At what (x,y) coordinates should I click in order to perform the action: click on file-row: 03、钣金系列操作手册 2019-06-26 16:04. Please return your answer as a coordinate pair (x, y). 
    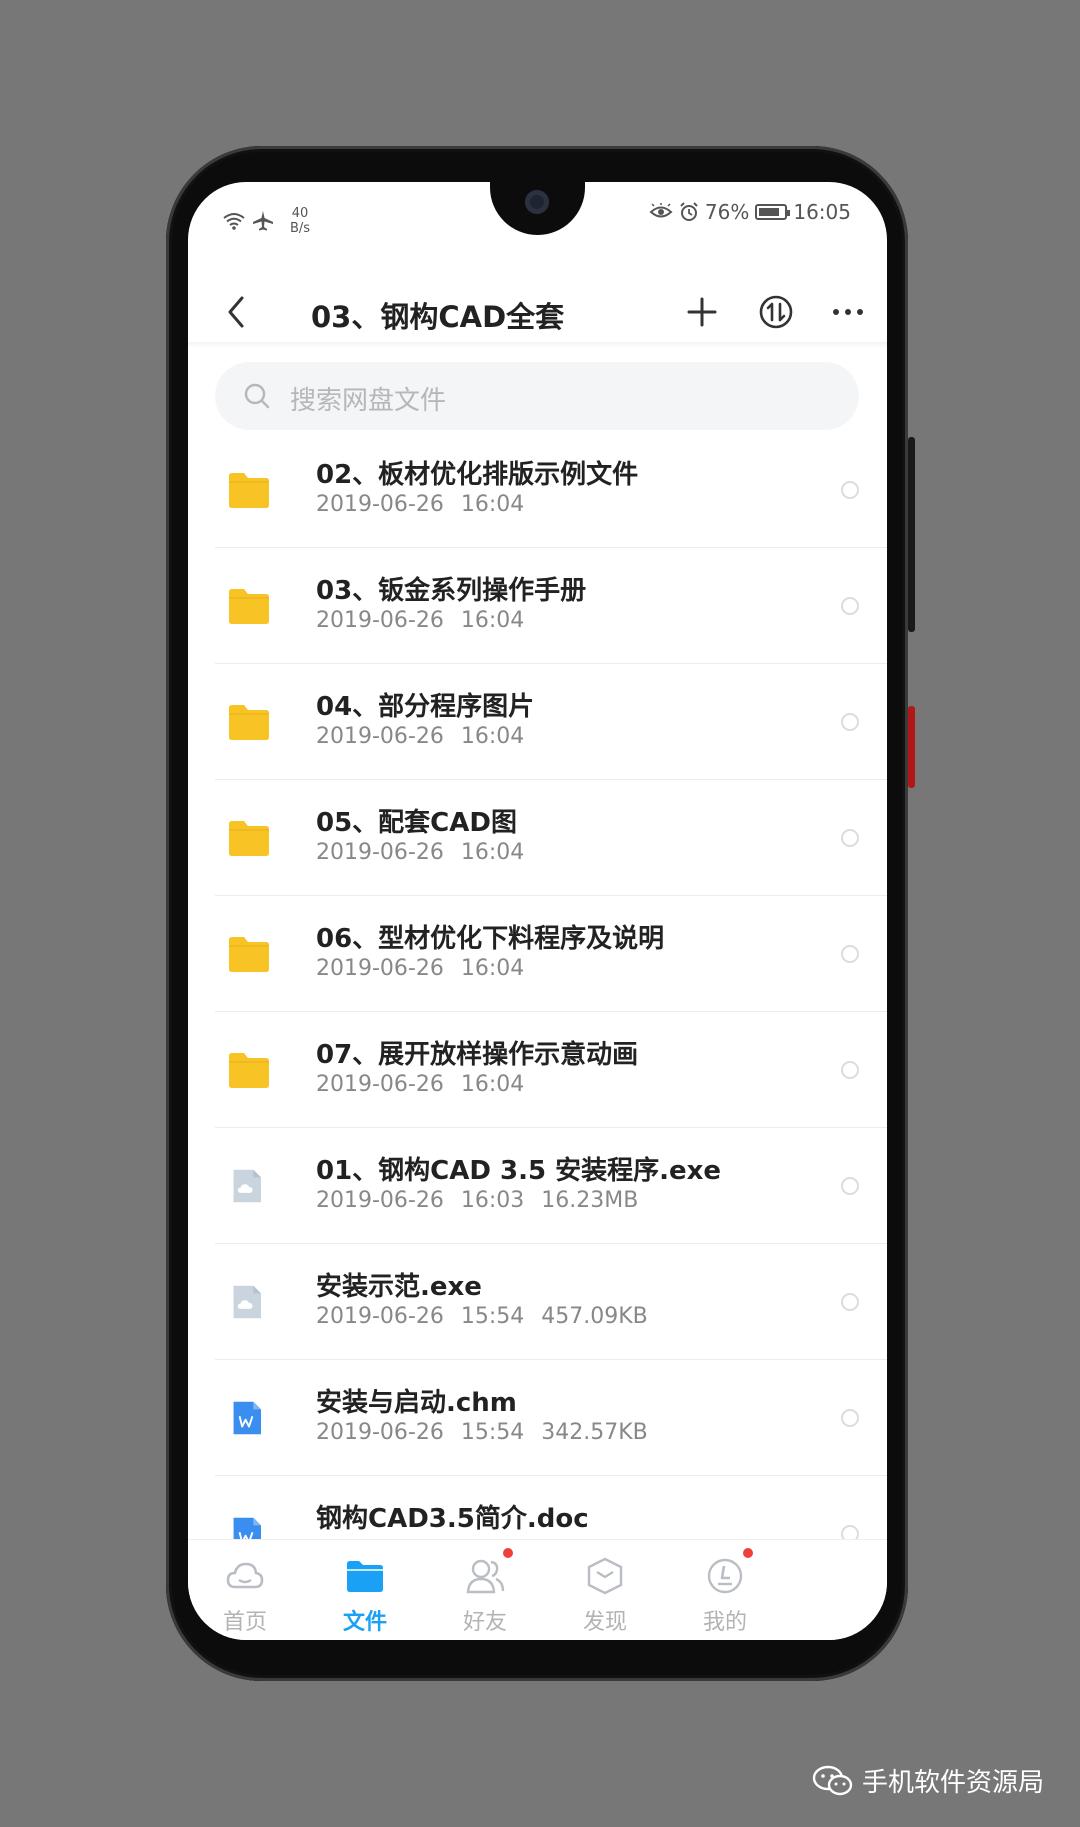
    Looking at the image, I should click on (537, 606).